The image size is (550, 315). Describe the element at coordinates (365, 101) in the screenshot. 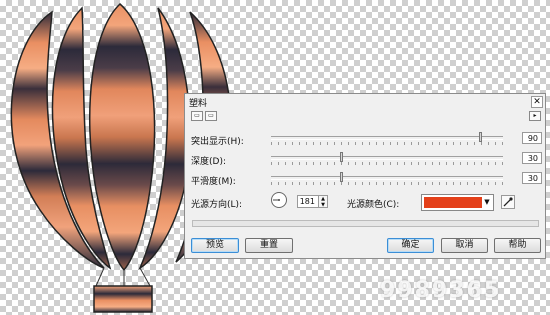

I see `dialog-titlebar: 塑料 ✕` at that location.